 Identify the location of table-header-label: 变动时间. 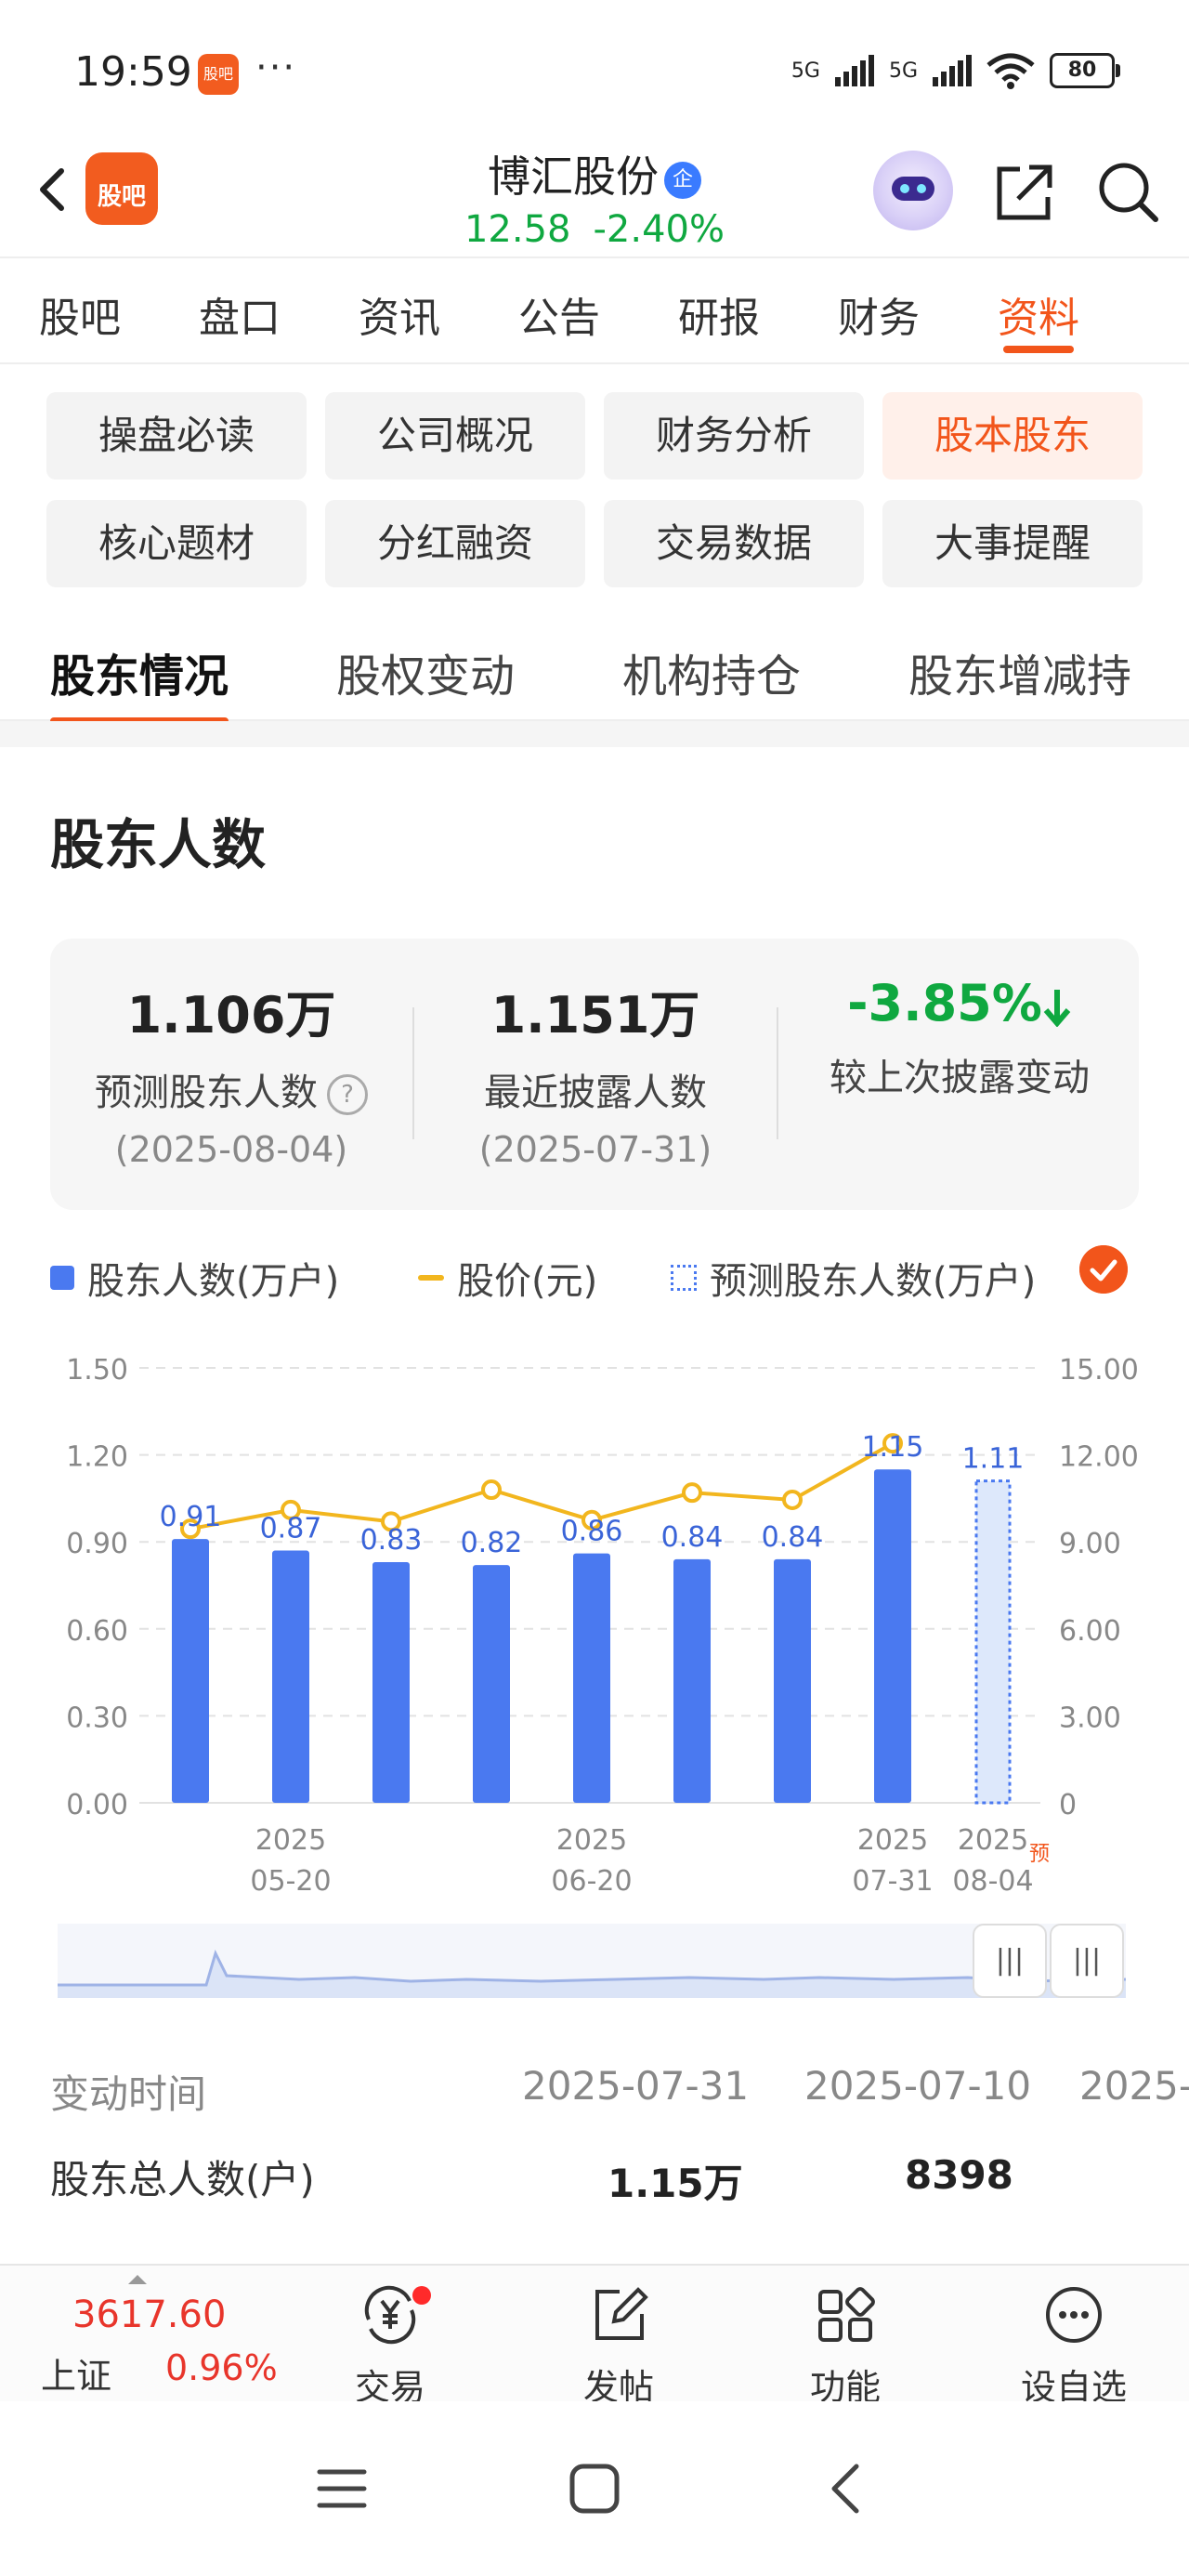
(128, 2094).